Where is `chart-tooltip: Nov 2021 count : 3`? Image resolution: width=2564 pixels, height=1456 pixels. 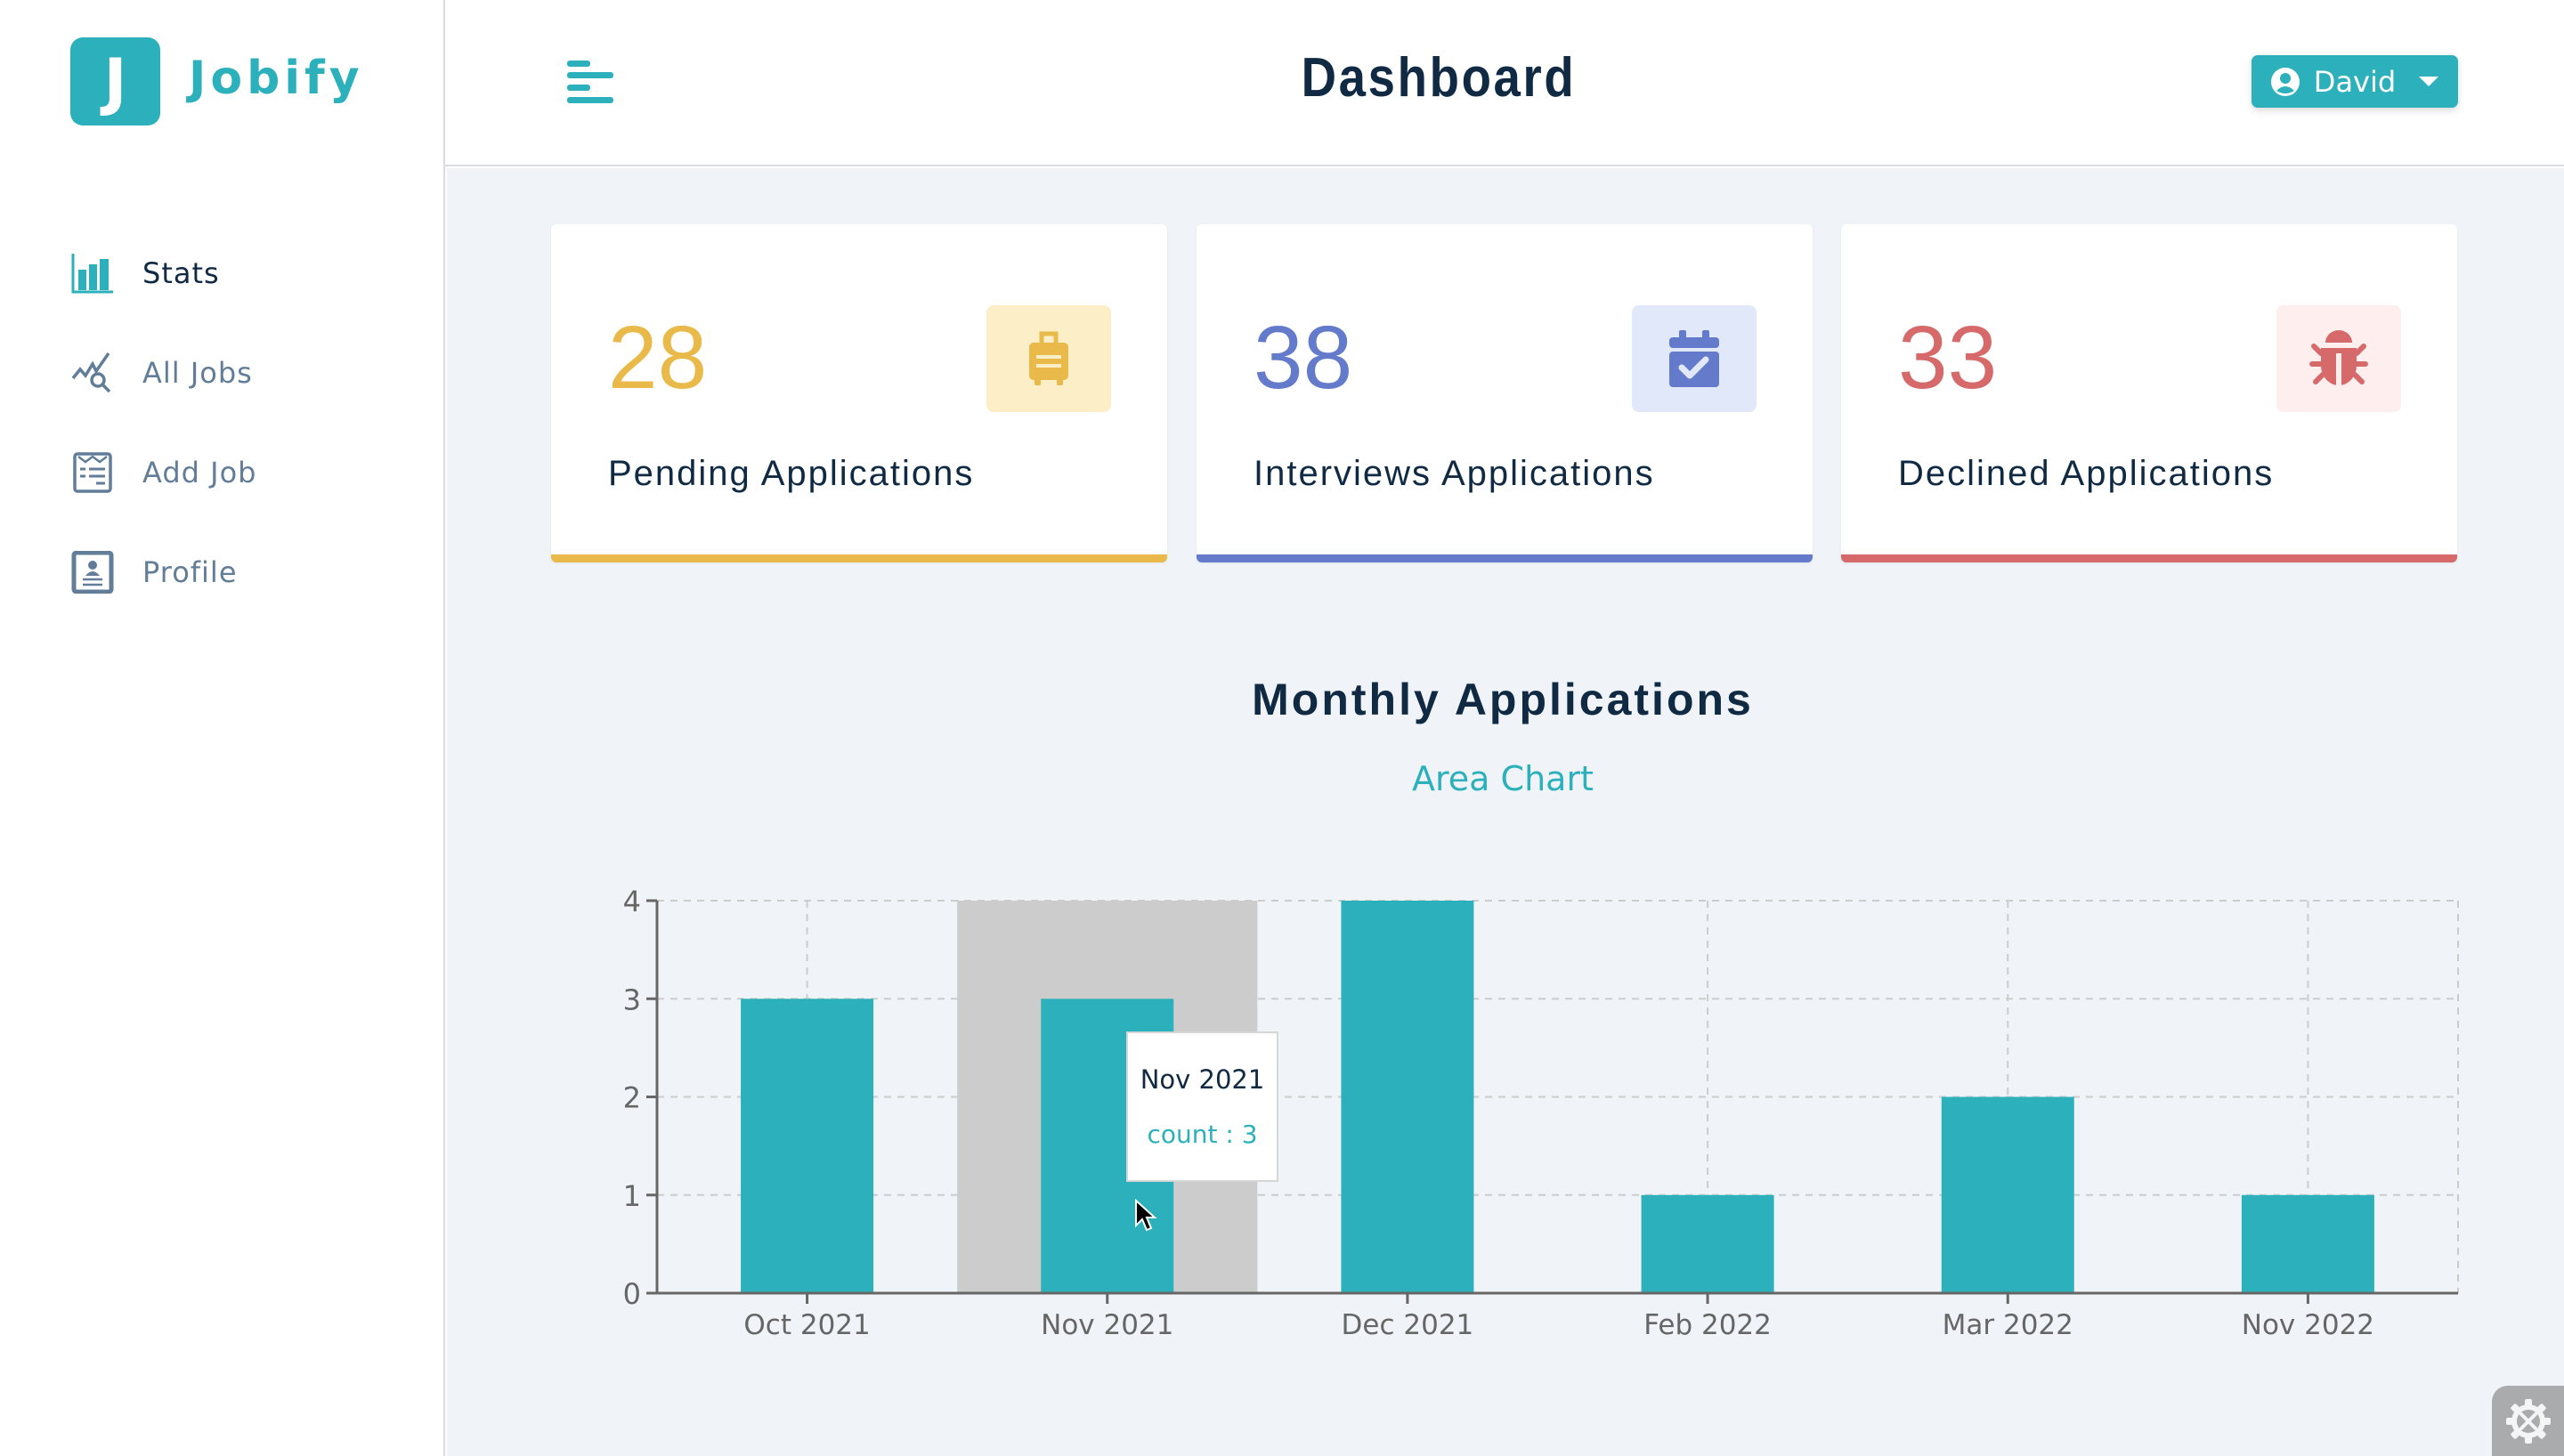
chart-tooltip: Nov 2021 count : 3 is located at coordinates (1202, 1106).